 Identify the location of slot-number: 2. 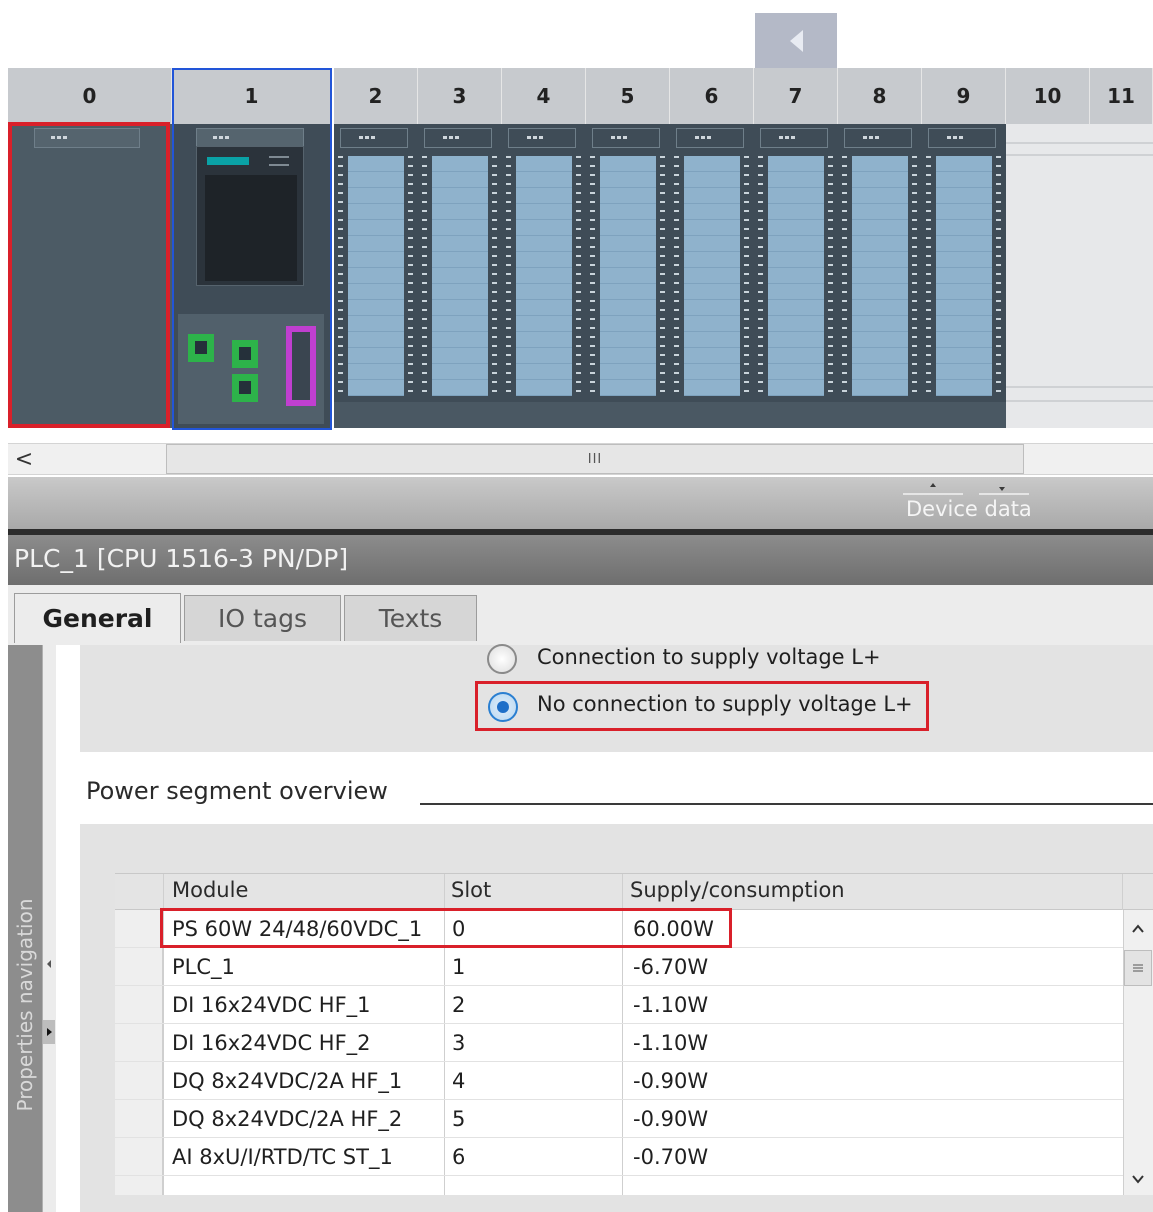
(376, 96).